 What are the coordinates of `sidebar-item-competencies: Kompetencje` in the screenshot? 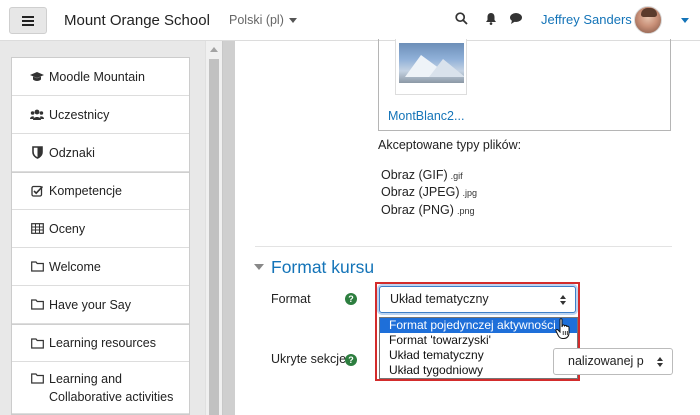 It's located at (100, 191).